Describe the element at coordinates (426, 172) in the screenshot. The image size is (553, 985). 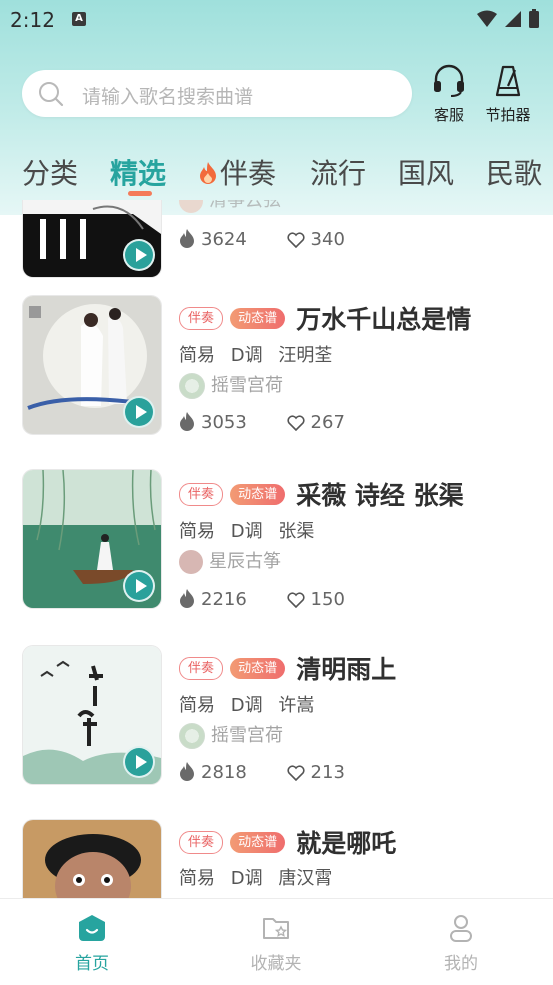
I see `tab-guofeng: 国风` at that location.